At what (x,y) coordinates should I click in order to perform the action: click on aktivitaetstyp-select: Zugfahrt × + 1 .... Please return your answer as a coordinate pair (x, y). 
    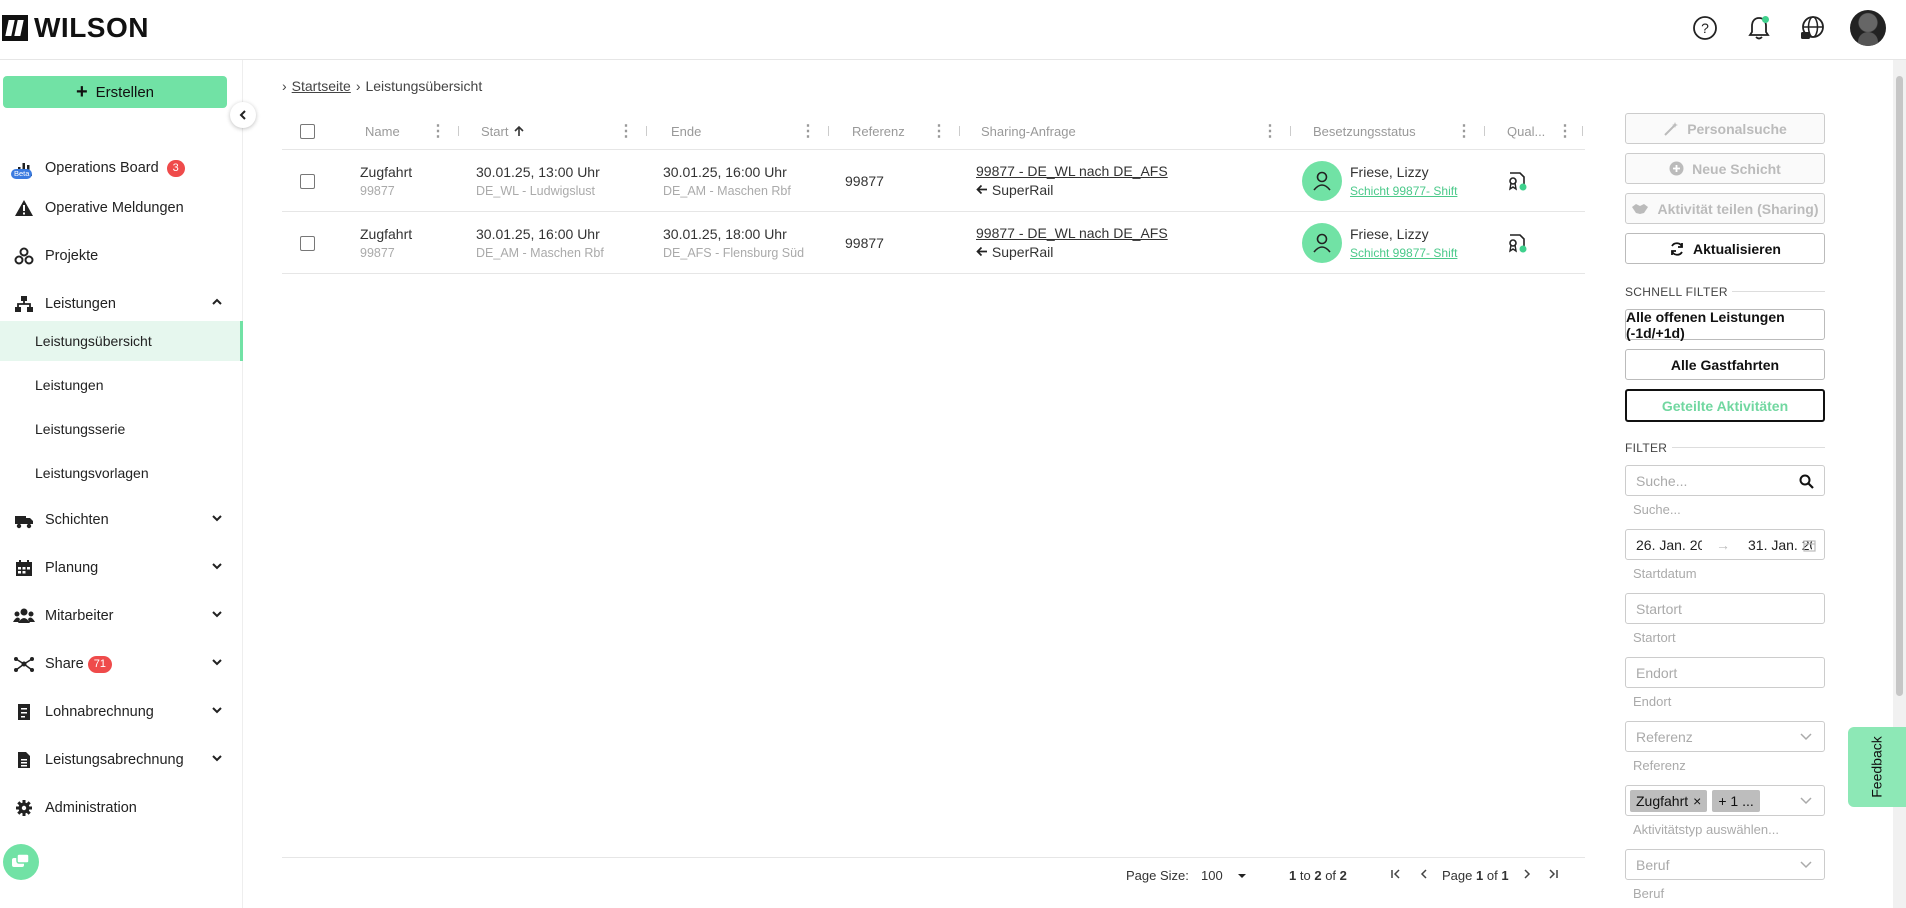
    Looking at the image, I should click on (1725, 800).